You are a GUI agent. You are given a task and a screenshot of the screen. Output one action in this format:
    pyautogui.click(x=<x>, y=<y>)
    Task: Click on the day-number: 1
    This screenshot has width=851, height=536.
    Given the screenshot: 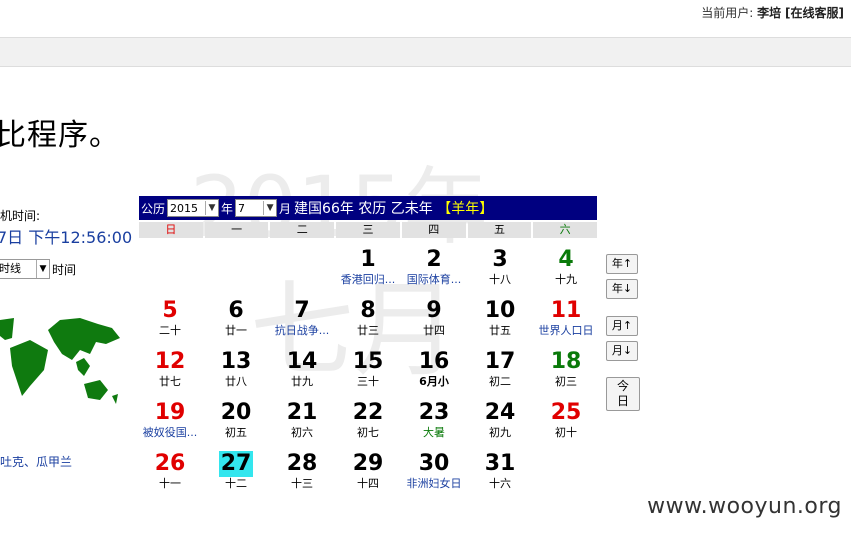 What is the action you would take?
    pyautogui.click(x=368, y=259)
    